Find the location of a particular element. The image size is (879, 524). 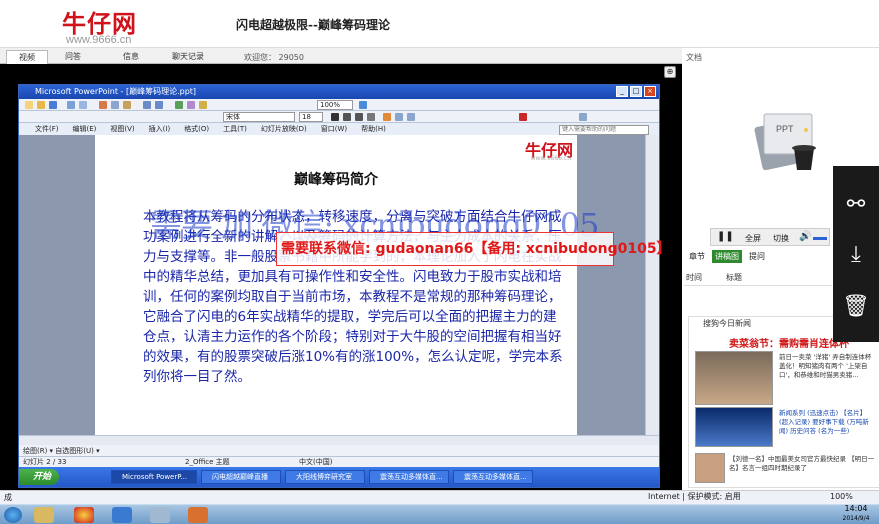

browser-zoom: 100% is located at coordinates (841, 497).